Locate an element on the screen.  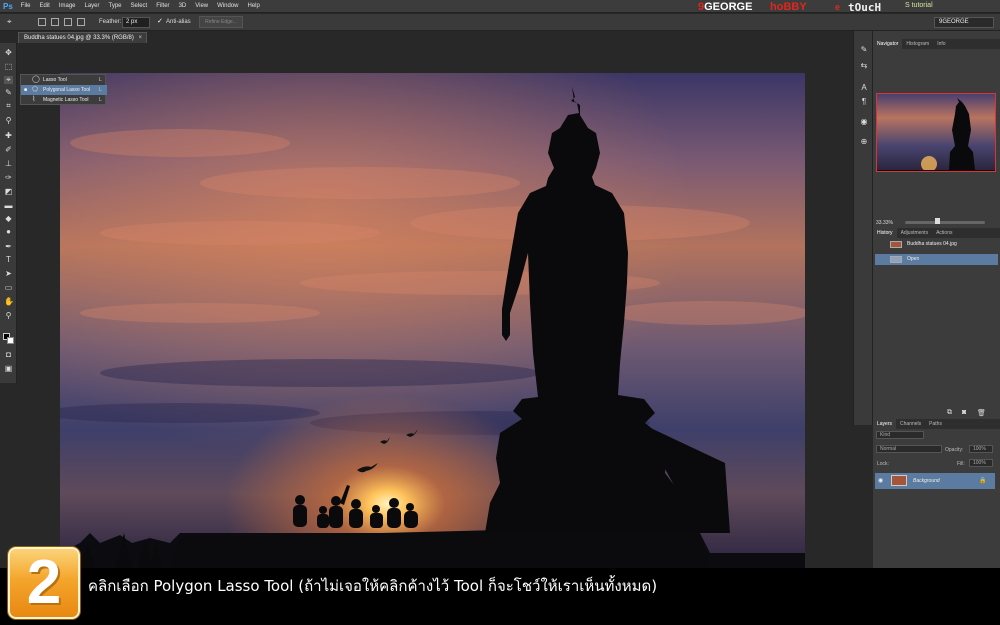
snapshot-icon: ◙ is located at coordinates (964, 412).